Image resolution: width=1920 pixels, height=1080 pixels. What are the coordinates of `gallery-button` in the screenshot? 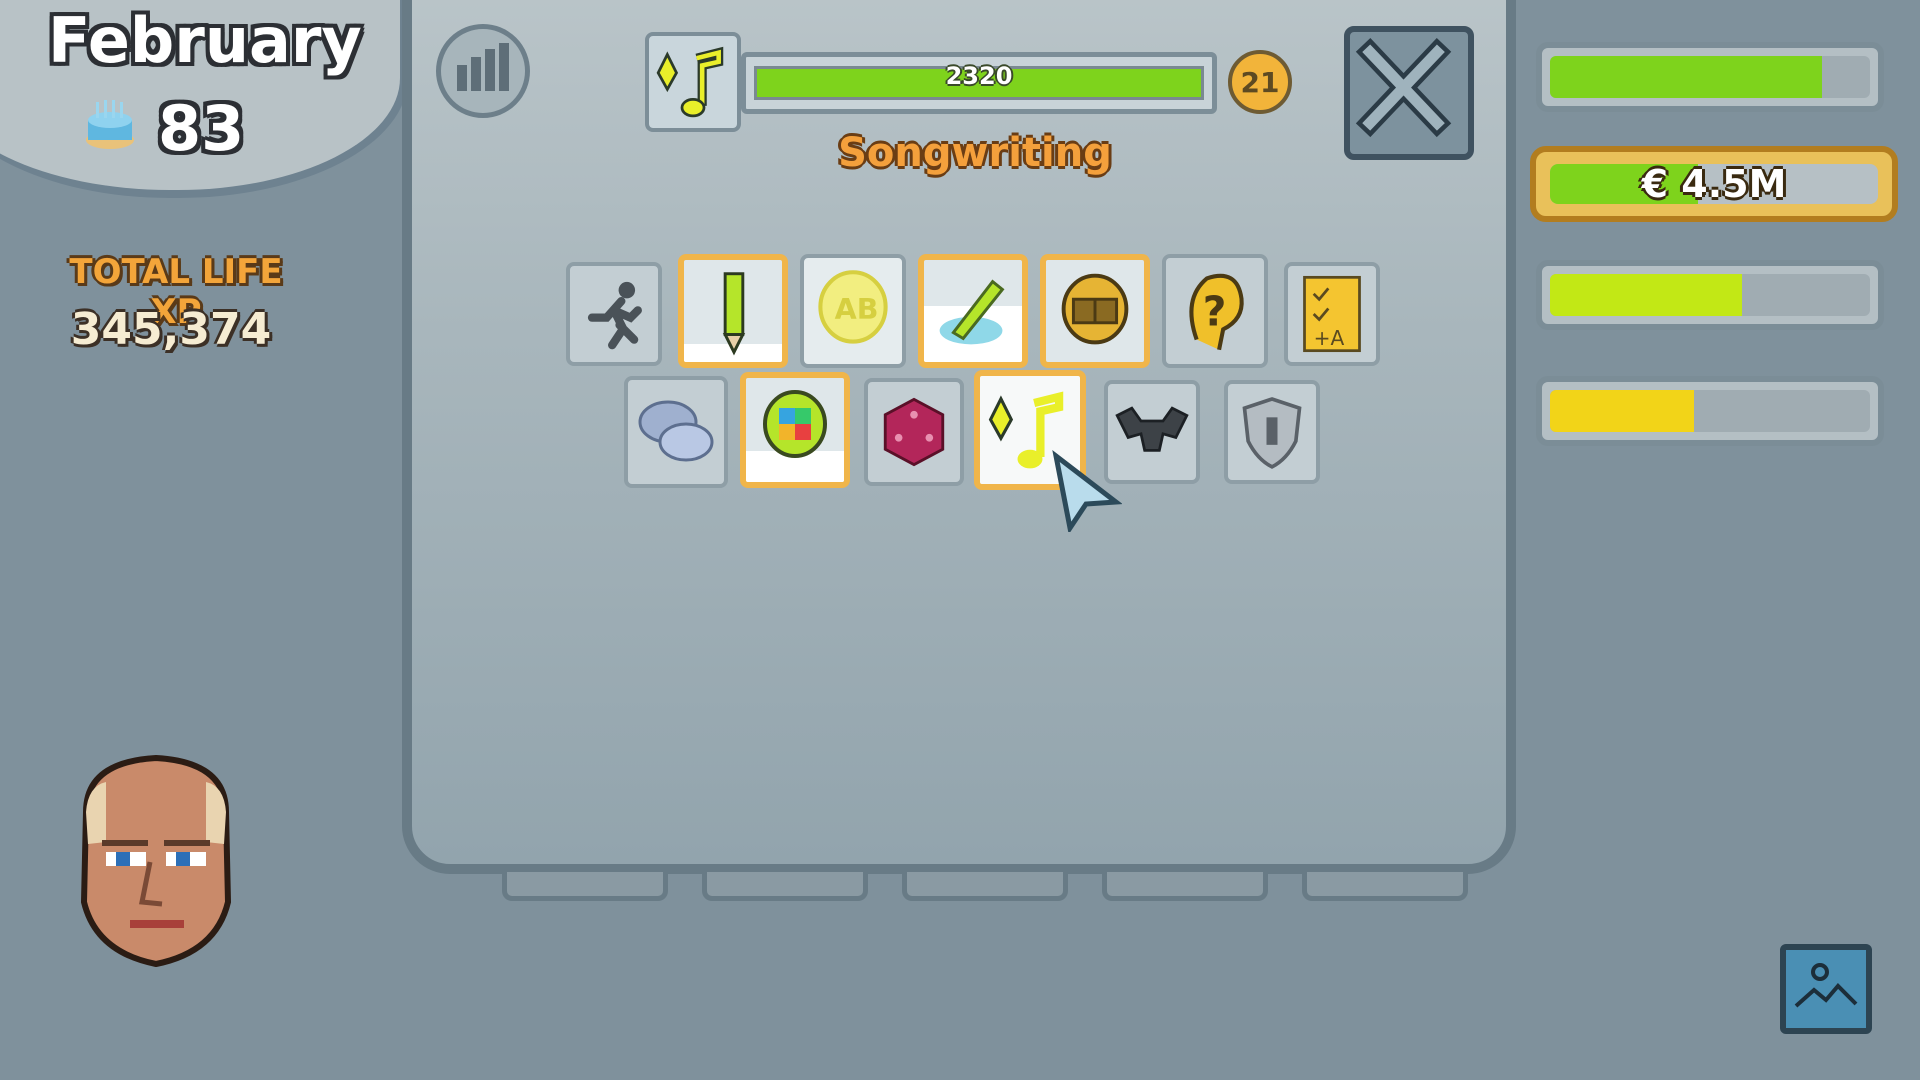 It's located at (1826, 989).